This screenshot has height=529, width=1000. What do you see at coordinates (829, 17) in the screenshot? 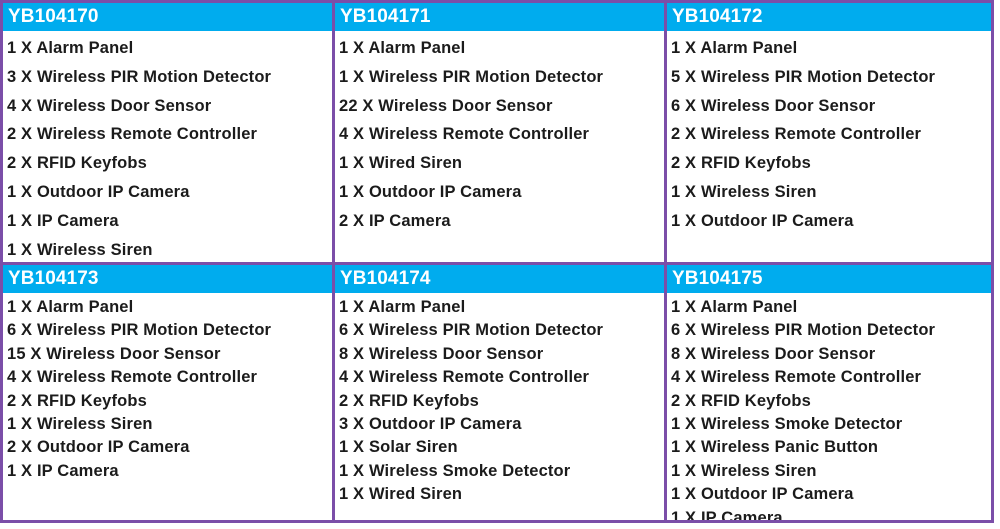
I see `kit-model-header: YB104172` at bounding box center [829, 17].